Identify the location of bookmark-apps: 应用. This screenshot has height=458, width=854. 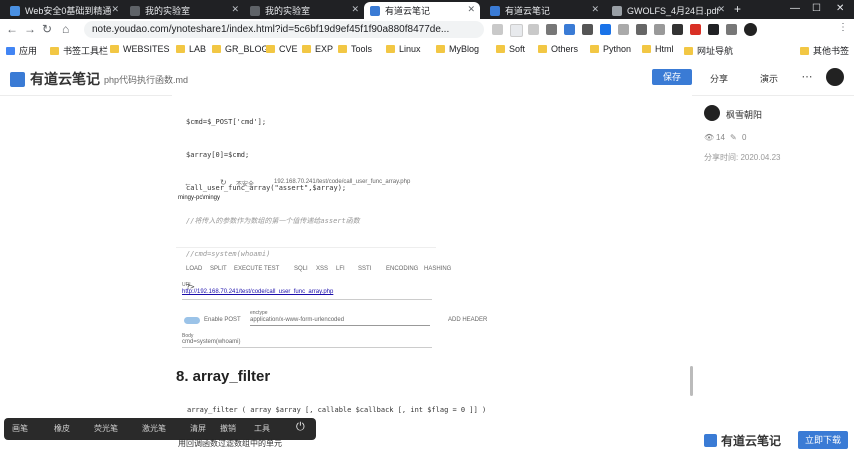
(21, 50).